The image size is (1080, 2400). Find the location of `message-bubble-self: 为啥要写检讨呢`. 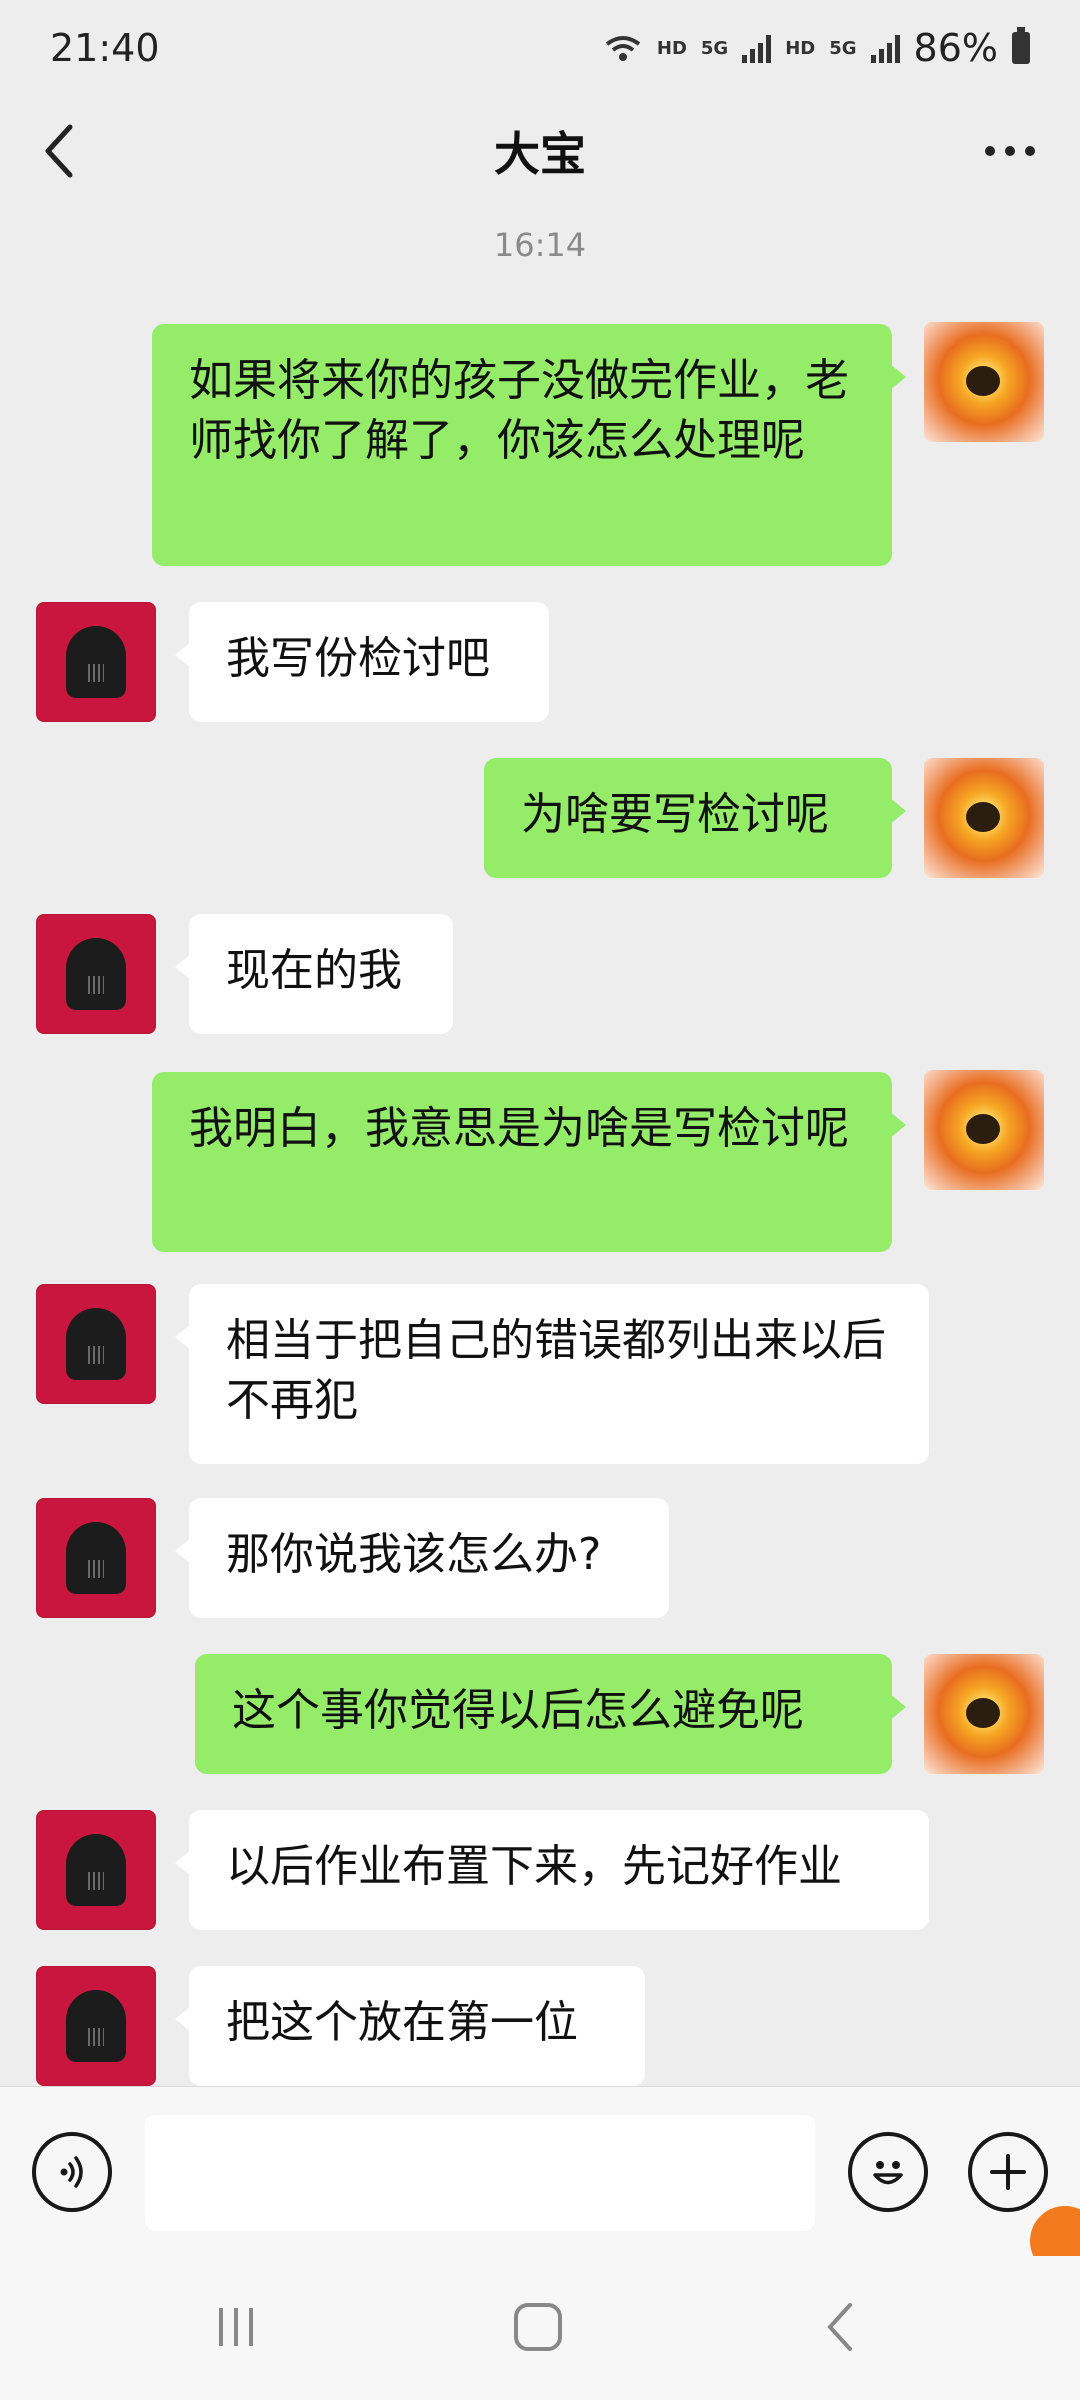

message-bubble-self: 为啥要写检讨呢 is located at coordinates (695, 818).